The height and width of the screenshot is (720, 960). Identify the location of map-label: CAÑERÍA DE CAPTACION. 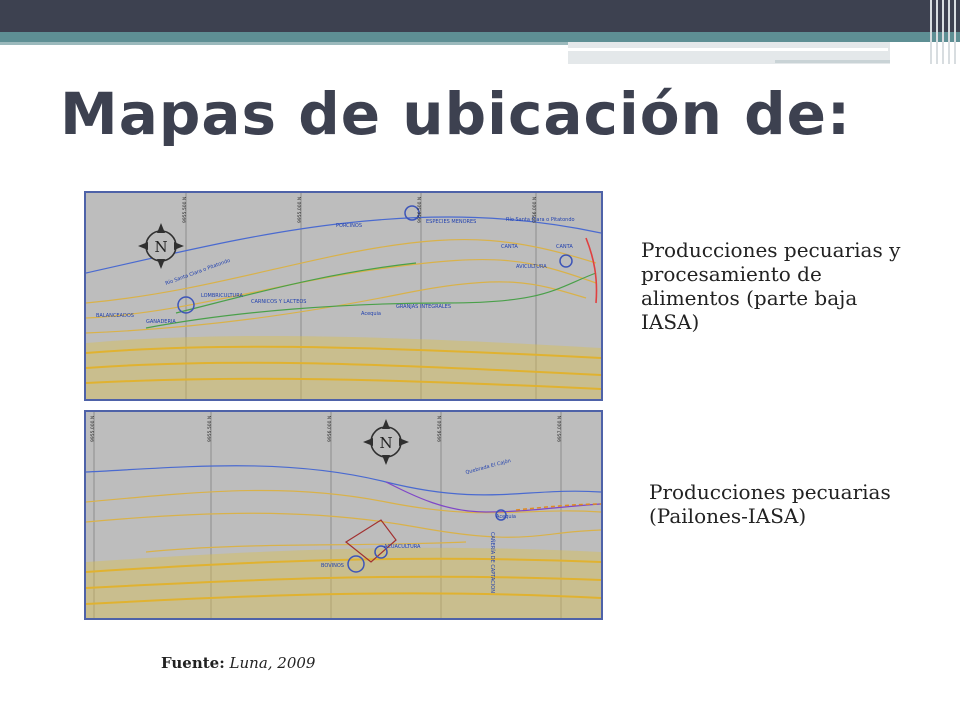
(492, 562).